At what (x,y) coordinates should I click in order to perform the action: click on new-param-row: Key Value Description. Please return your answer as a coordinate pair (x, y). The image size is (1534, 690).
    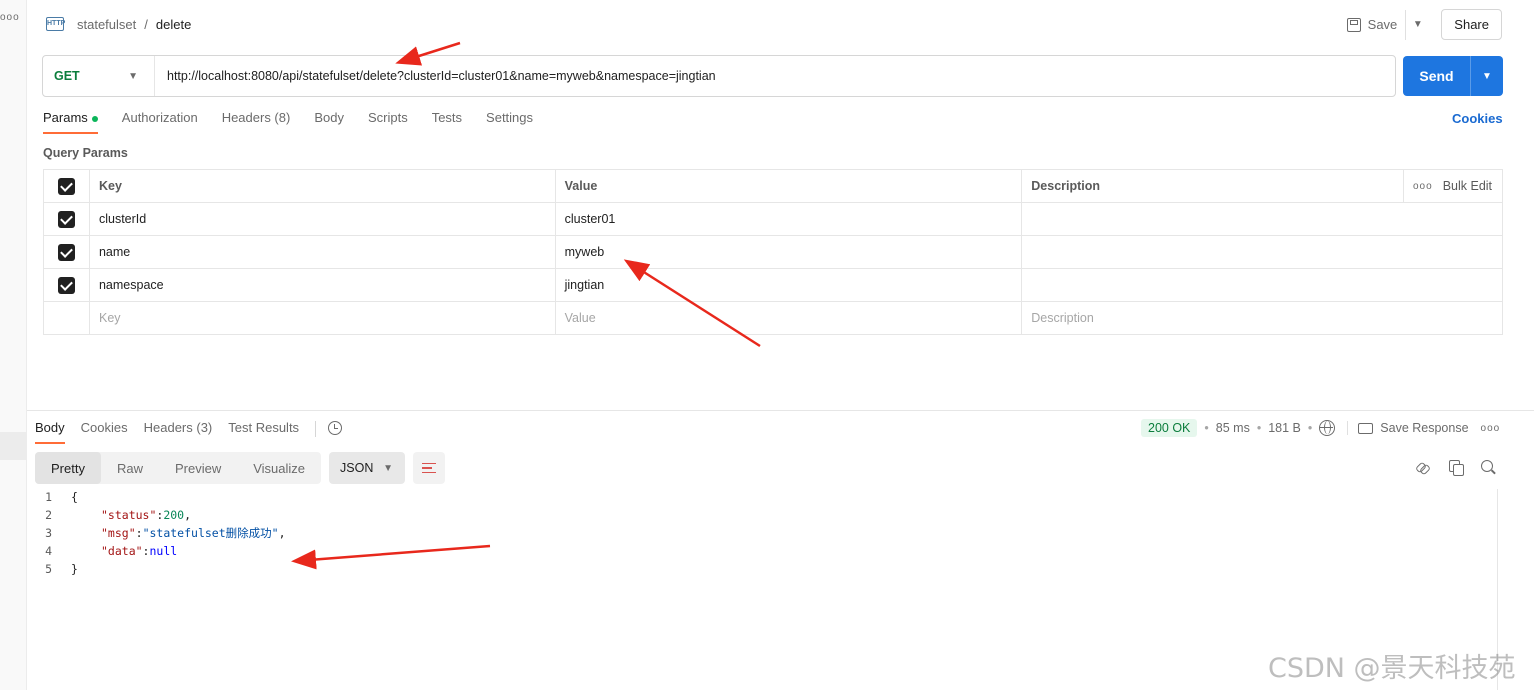
    Looking at the image, I should click on (773, 318).